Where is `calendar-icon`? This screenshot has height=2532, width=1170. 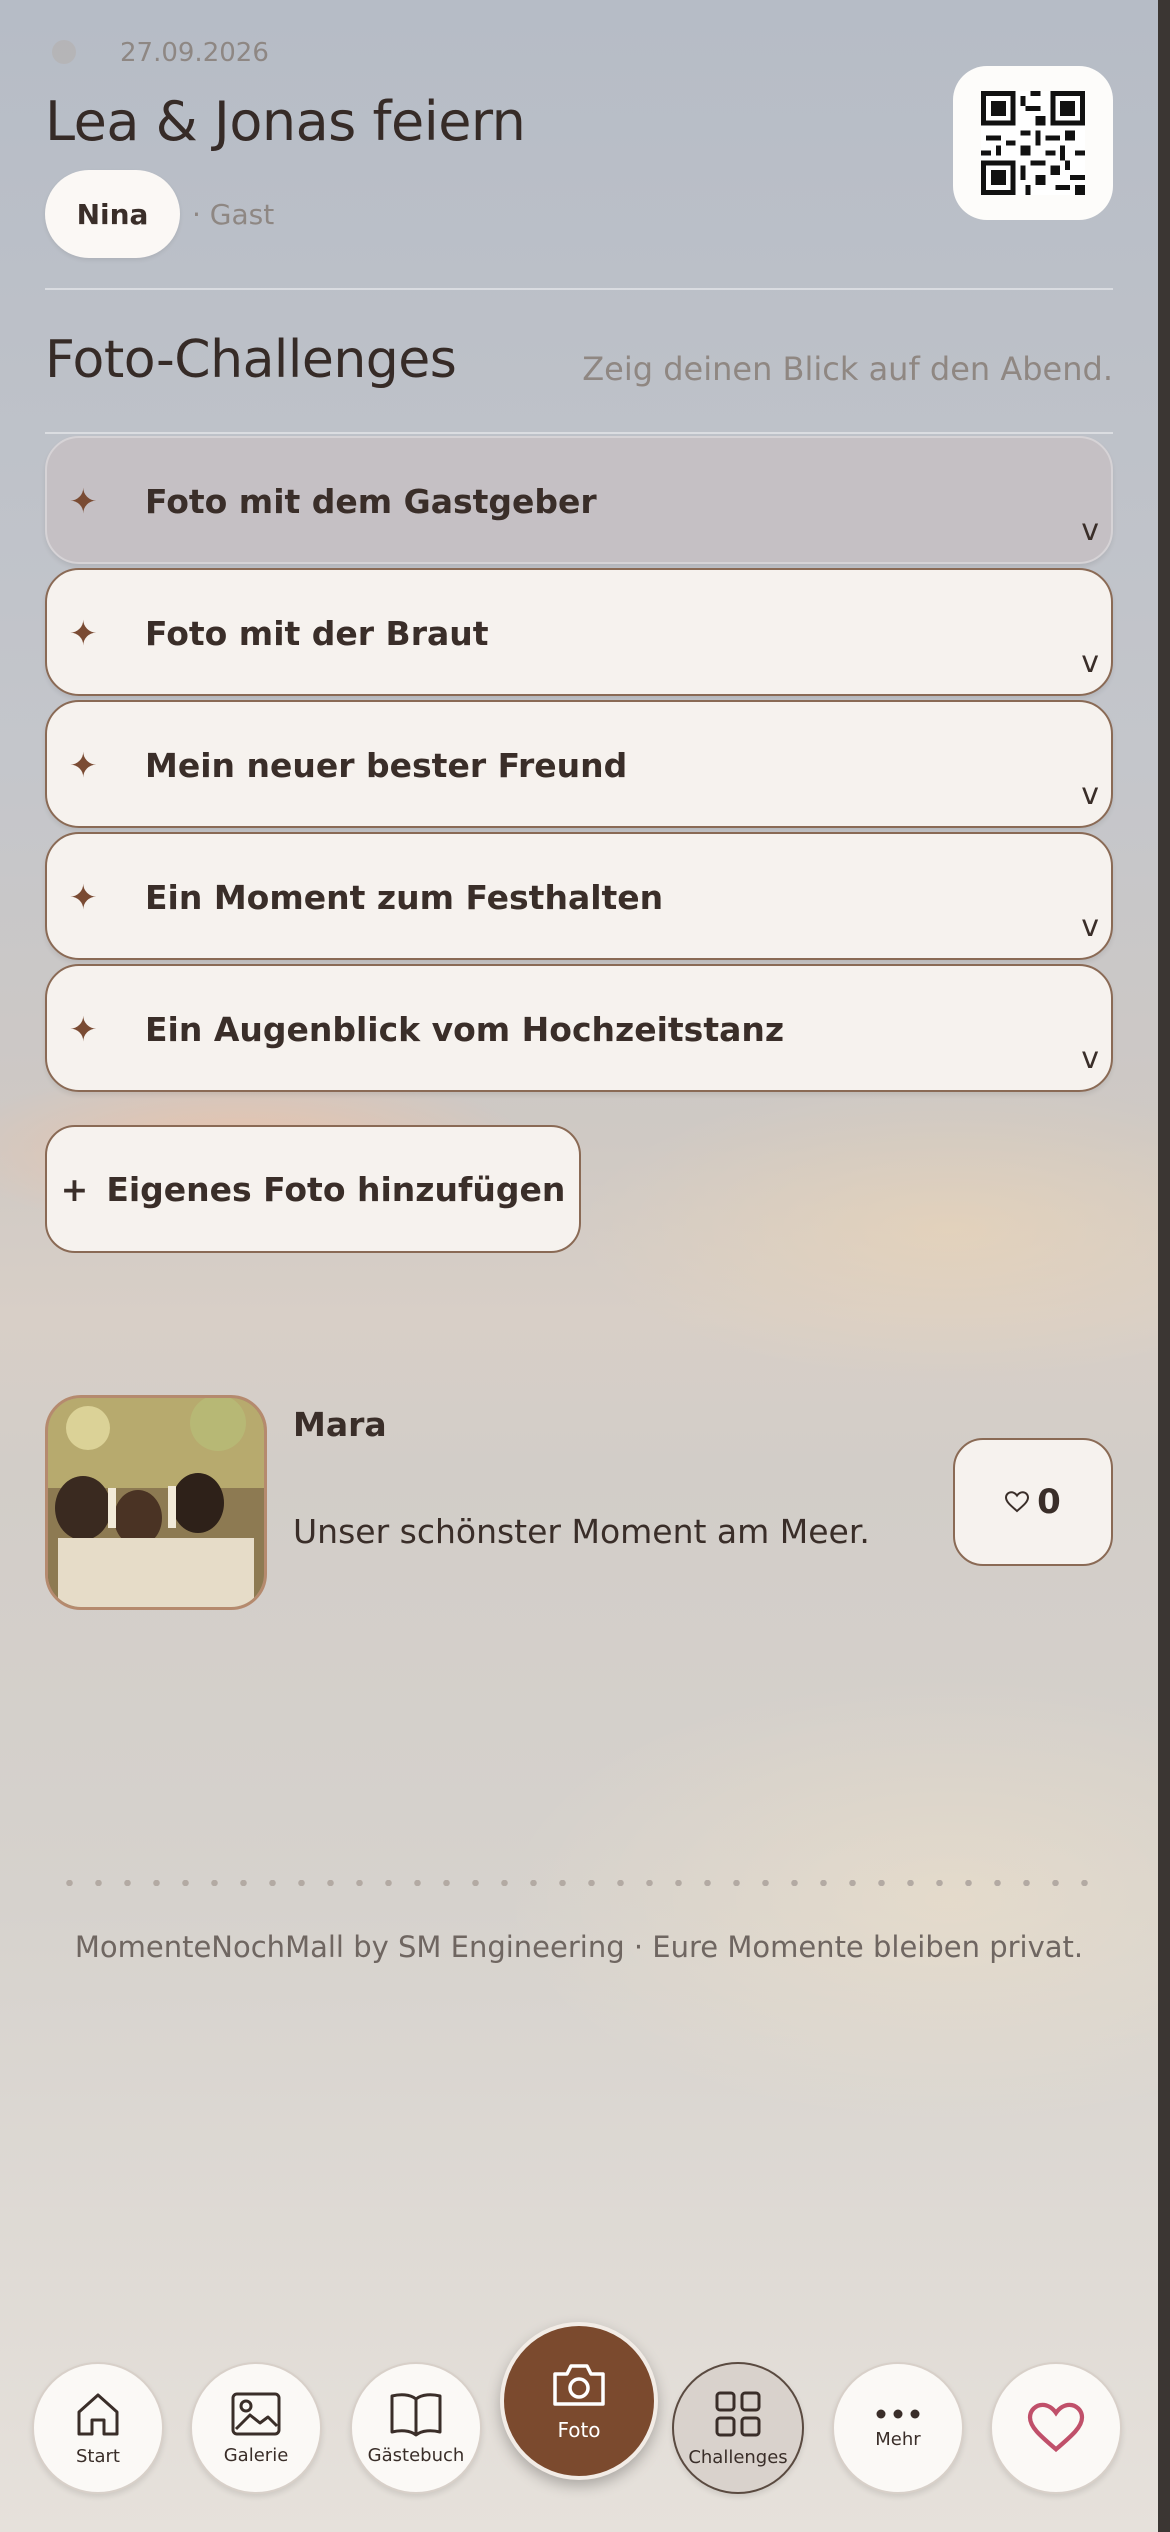 calendar-icon is located at coordinates (64, 52).